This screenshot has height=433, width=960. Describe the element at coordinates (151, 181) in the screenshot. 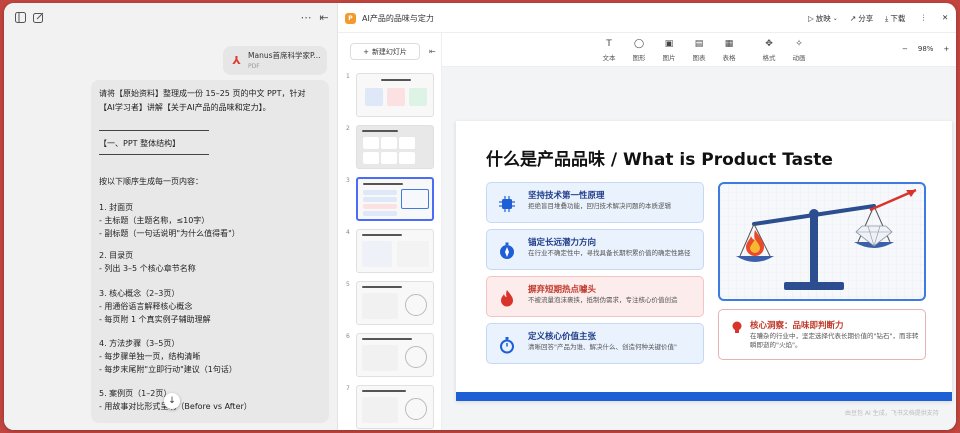

I see `message-line: 按以下顺序生成每一页内容：` at that location.